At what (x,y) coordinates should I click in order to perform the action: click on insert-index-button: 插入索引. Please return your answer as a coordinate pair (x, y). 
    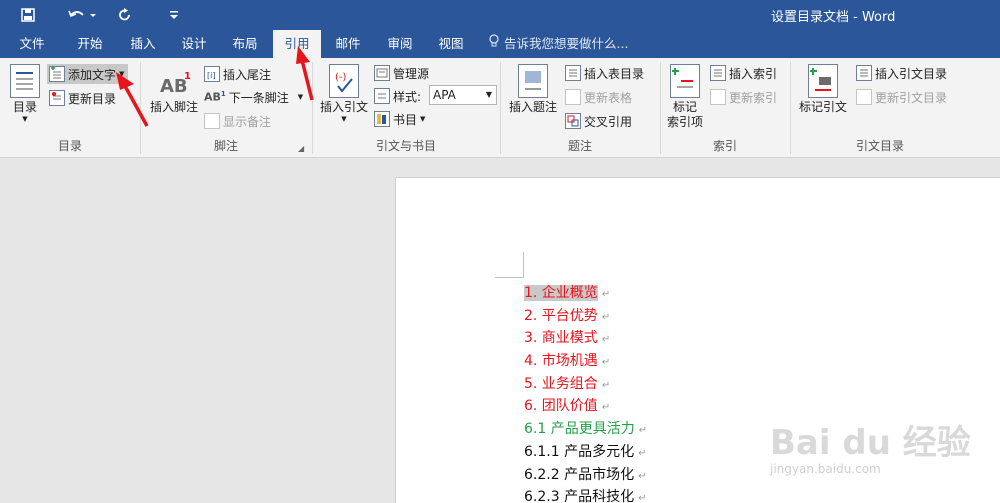
    Looking at the image, I should click on (743, 73).